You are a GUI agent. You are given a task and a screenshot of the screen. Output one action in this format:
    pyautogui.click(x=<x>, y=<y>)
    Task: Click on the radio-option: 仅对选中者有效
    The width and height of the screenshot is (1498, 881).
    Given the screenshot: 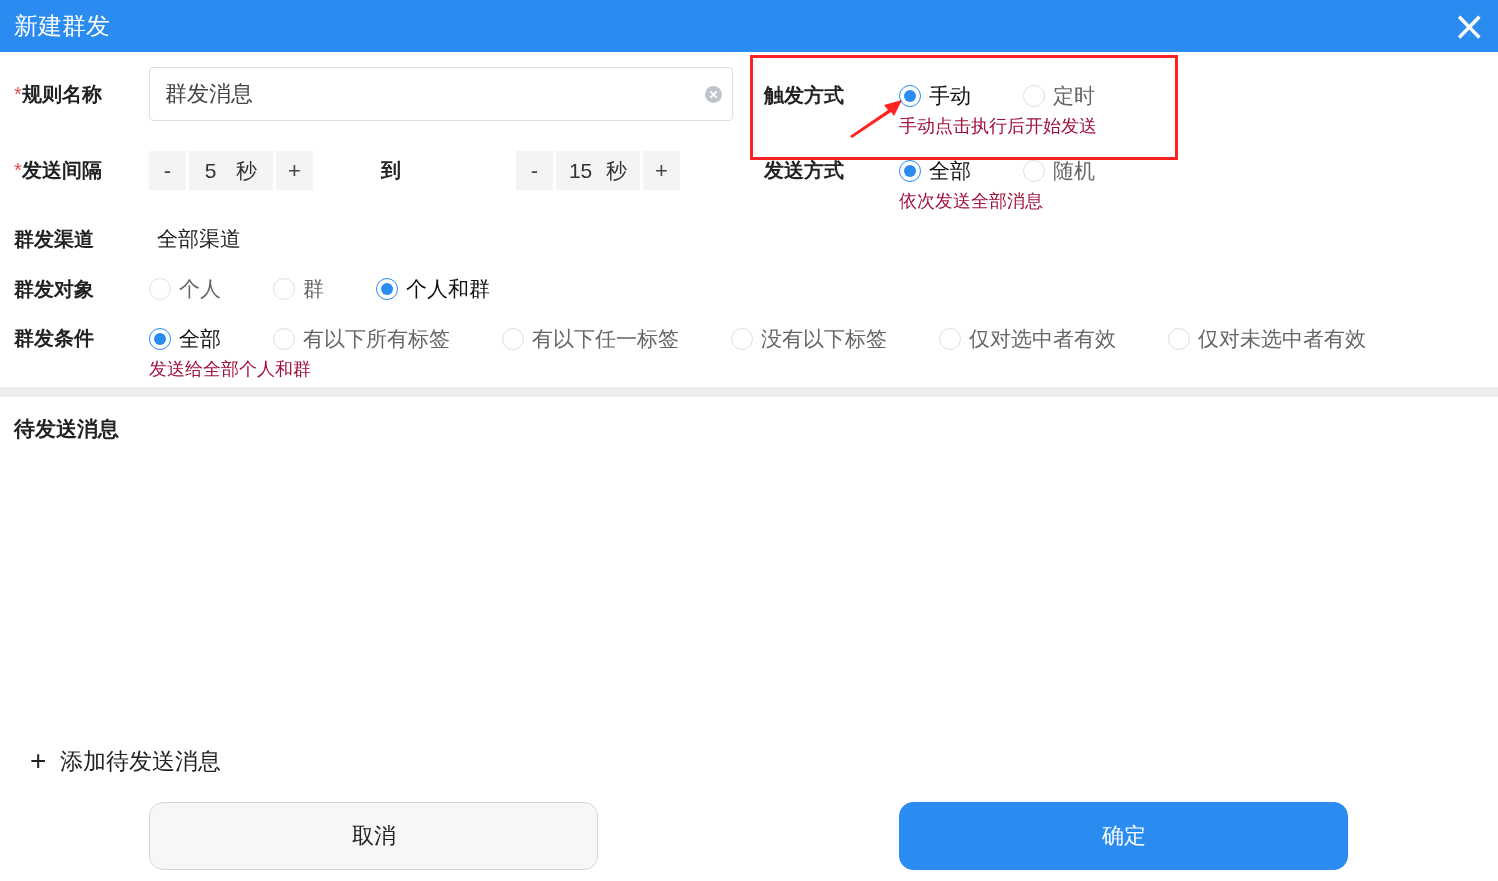 What is the action you would take?
    pyautogui.click(x=1027, y=339)
    